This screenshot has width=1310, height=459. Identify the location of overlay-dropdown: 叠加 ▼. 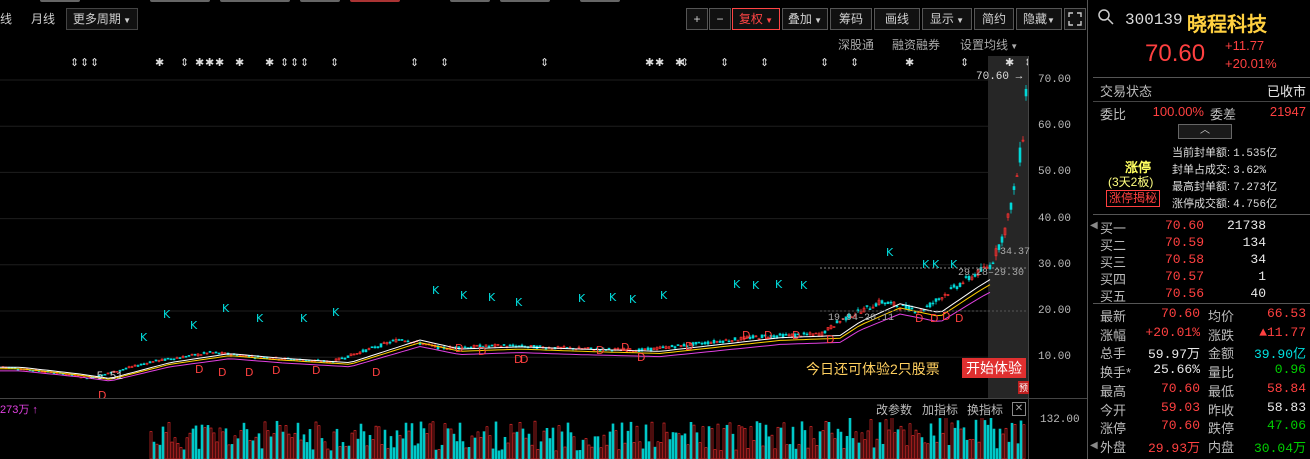
(805, 19).